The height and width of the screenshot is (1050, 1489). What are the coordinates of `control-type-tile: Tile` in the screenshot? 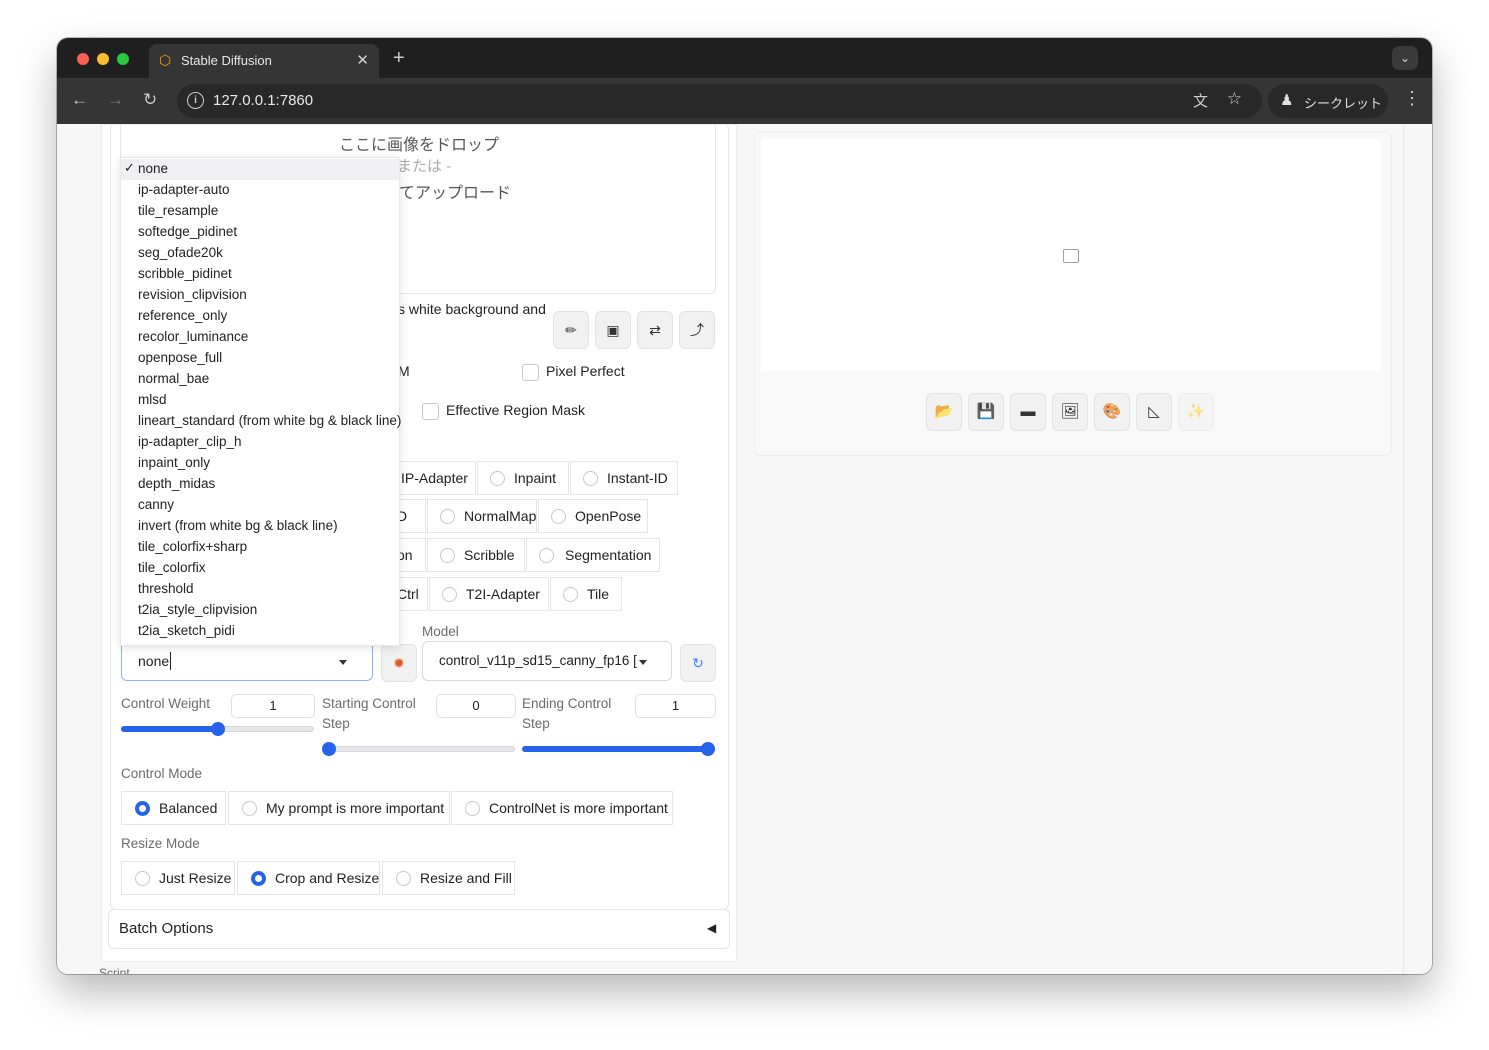 It's located at (586, 594).